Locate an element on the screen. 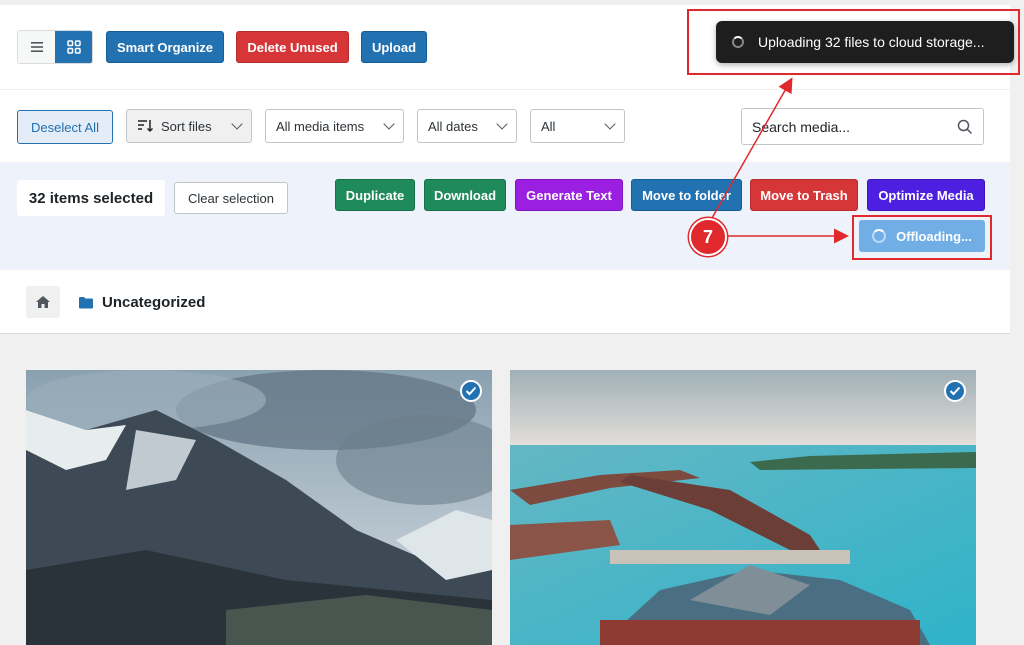 The height and width of the screenshot is (645, 1024). move-to-folder-button: Move to folder is located at coordinates (686, 195).